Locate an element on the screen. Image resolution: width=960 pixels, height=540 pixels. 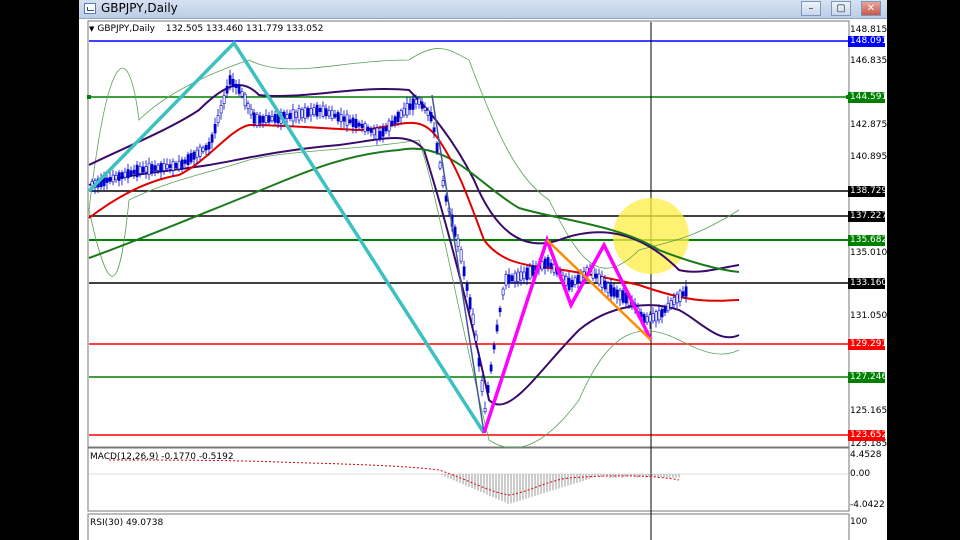
macd-axis-label: 0.00 is located at coordinates (860, 474).